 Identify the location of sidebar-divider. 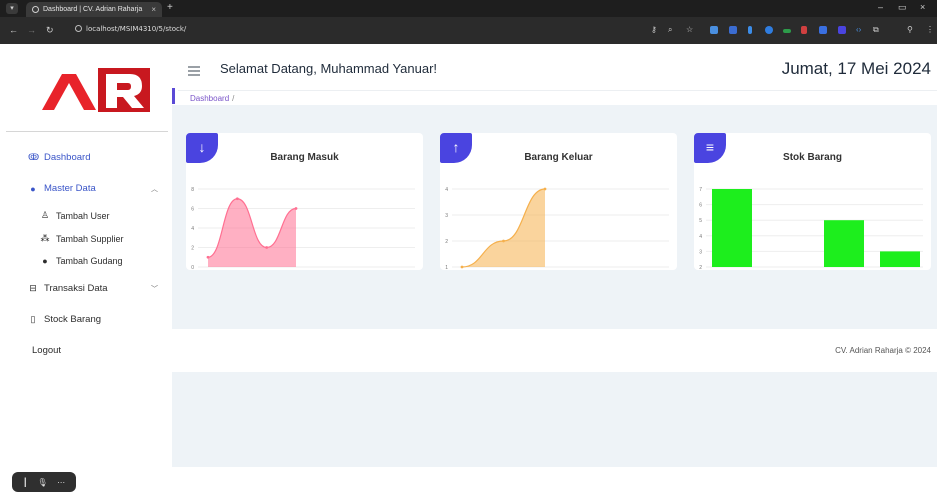
(87, 131).